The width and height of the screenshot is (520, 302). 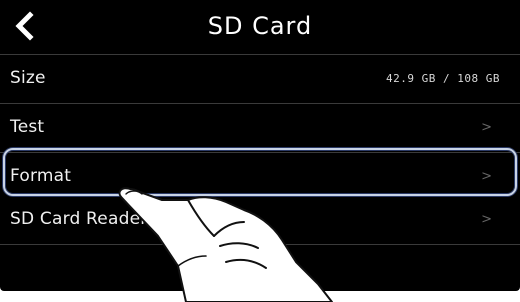 I want to click on size-label: Size, so click(x=28, y=78).